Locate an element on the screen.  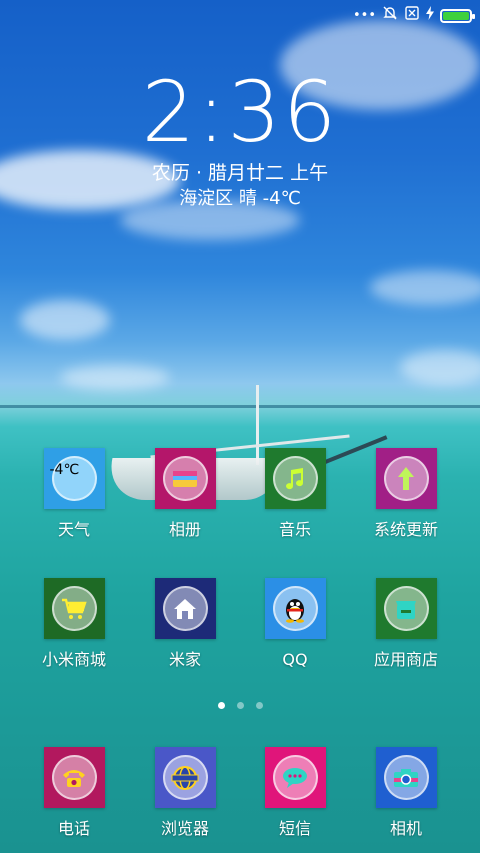
app-qq: QQ is located at coordinates (295, 624).